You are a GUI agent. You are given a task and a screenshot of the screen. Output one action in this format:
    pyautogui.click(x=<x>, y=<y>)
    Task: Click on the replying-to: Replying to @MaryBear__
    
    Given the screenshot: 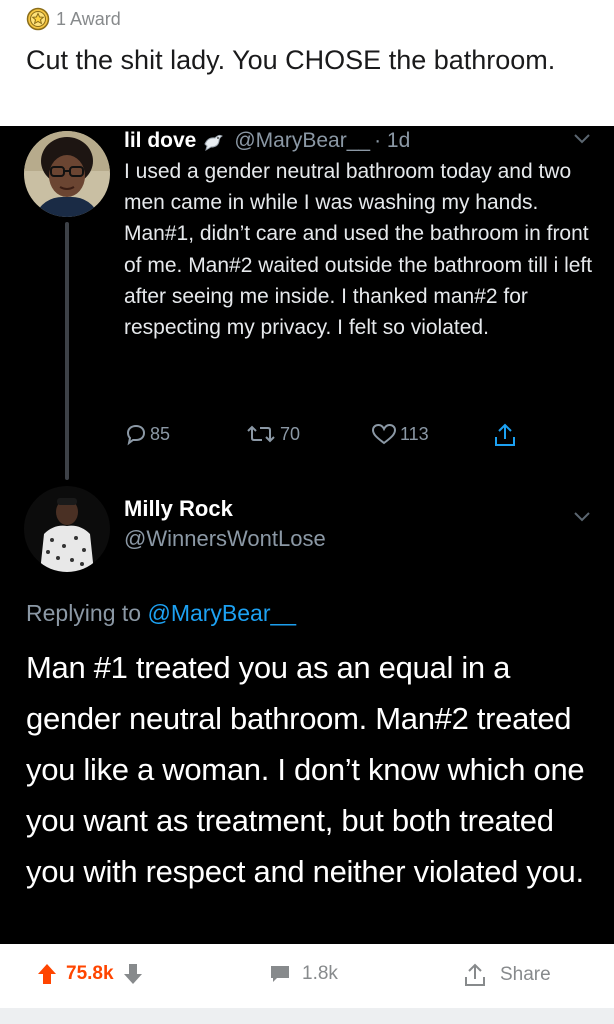 What is the action you would take?
    pyautogui.click(x=161, y=613)
    